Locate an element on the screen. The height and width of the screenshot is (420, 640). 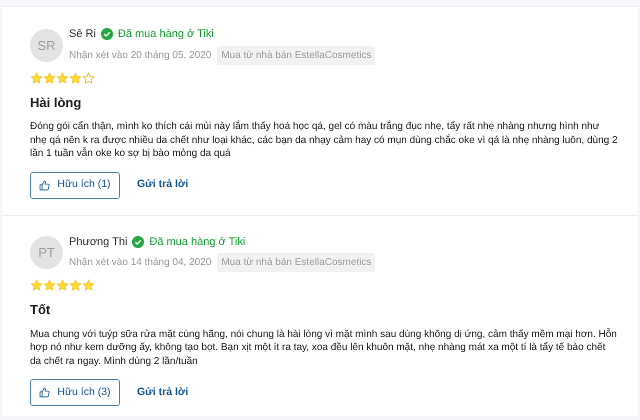
helpful-button: Hữu ích (3) is located at coordinates (75, 392).